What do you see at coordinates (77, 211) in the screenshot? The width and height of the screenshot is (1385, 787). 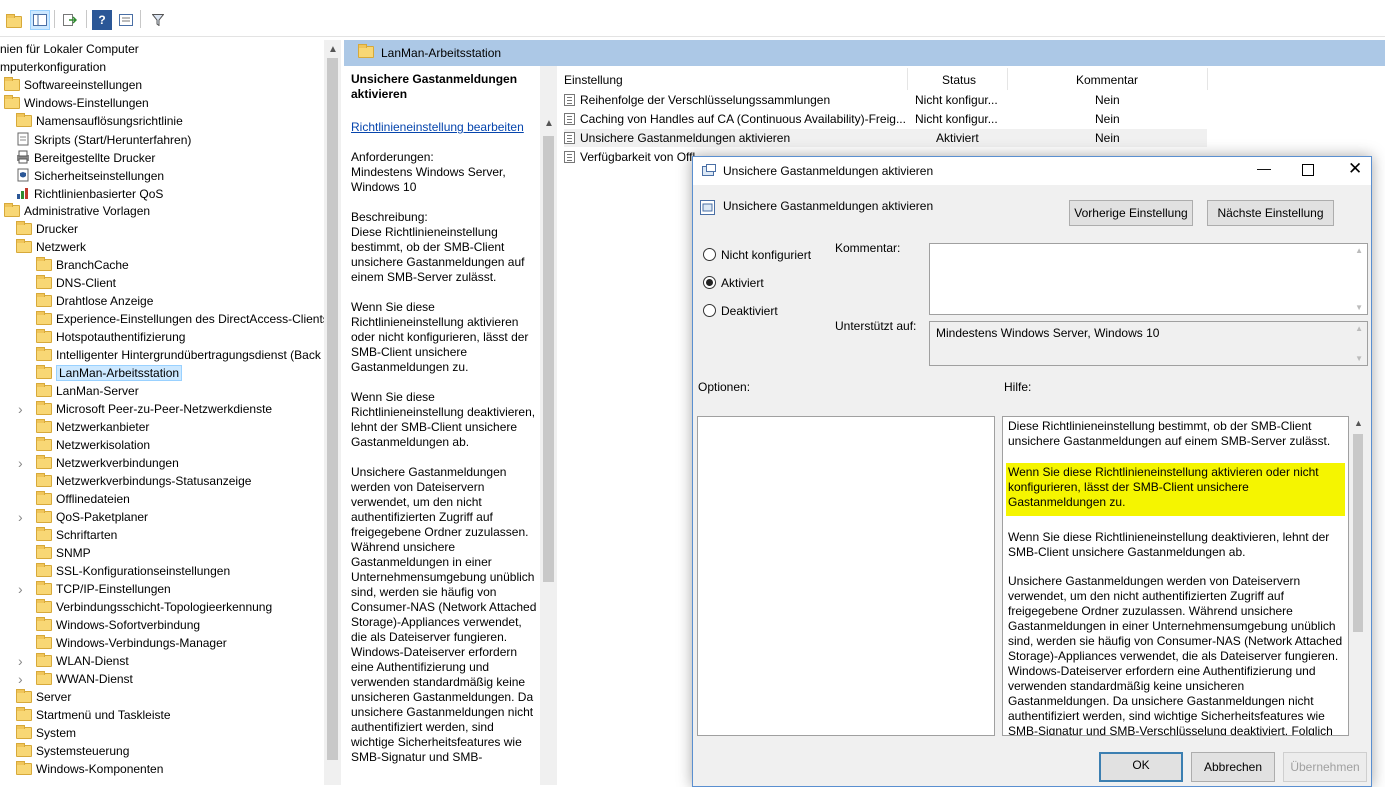 I see `tree-item: Administrative Vorlagen` at bounding box center [77, 211].